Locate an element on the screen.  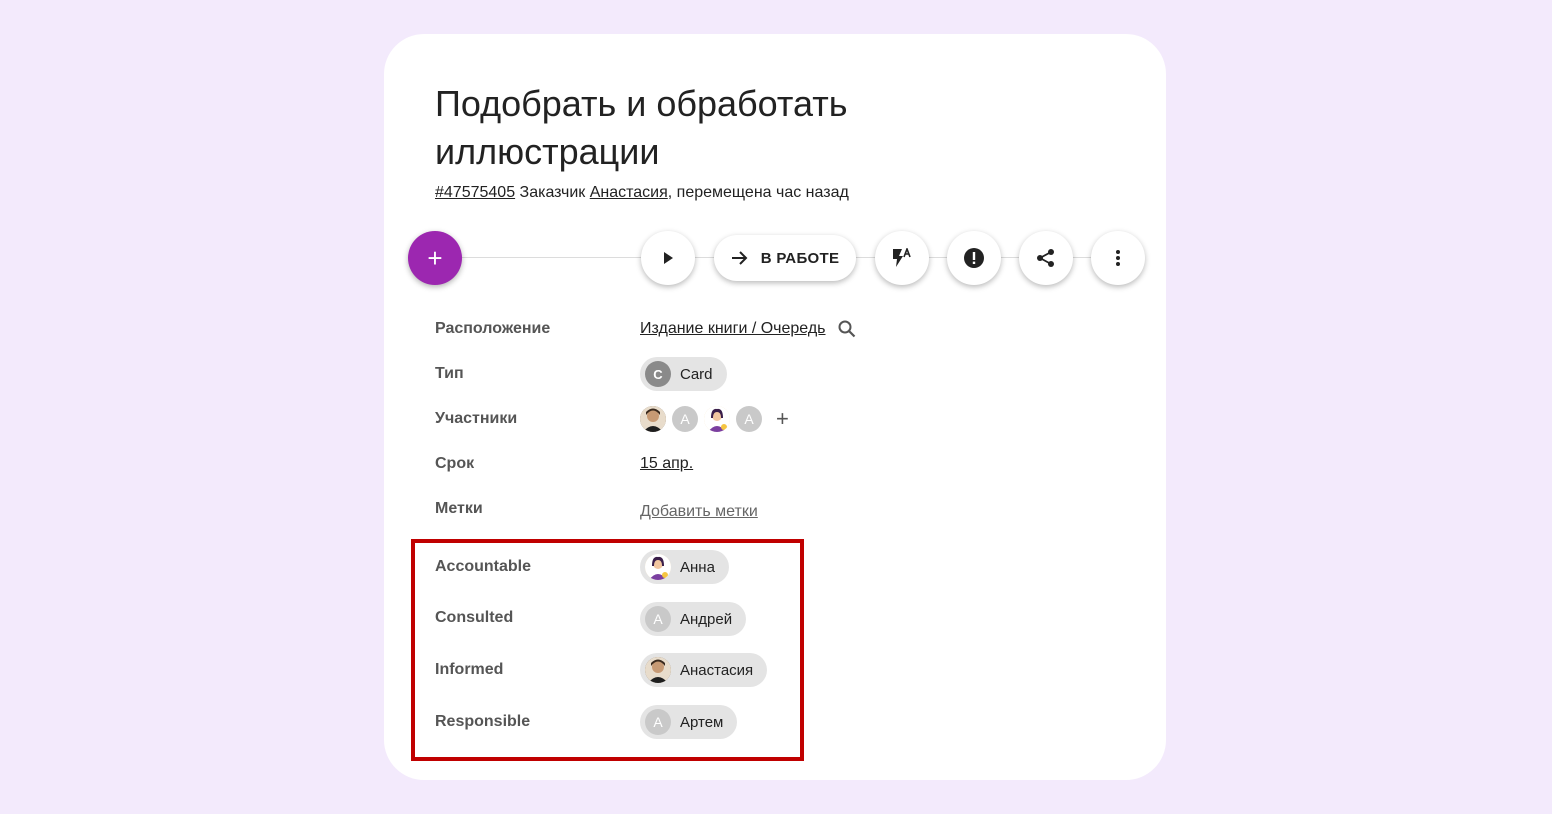
due-value: 15 апр. is located at coordinates (666, 464).